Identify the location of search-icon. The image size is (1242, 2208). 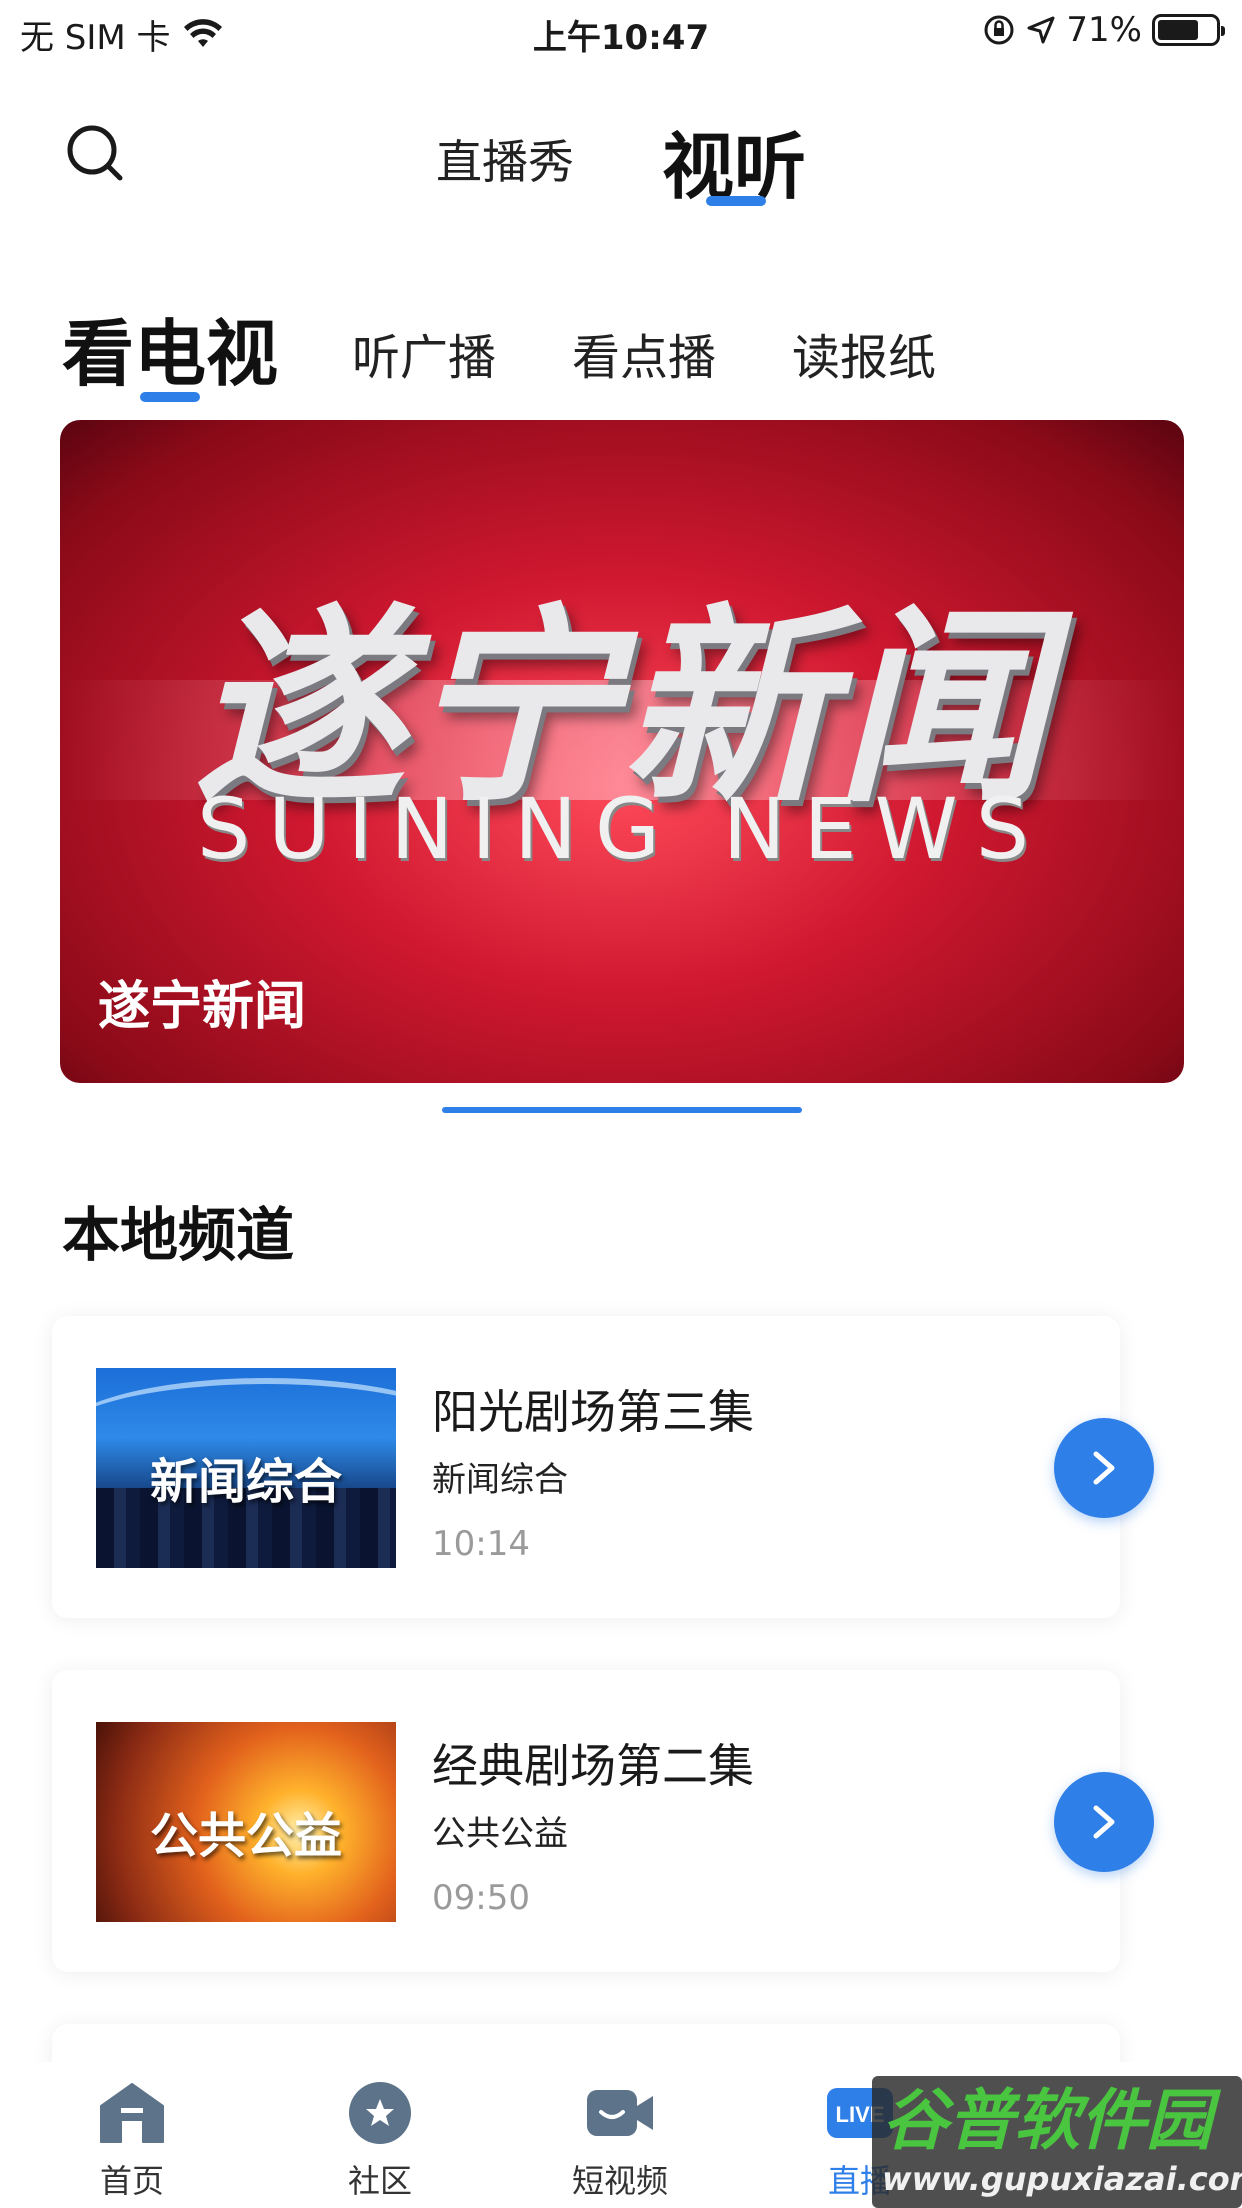
(95, 153).